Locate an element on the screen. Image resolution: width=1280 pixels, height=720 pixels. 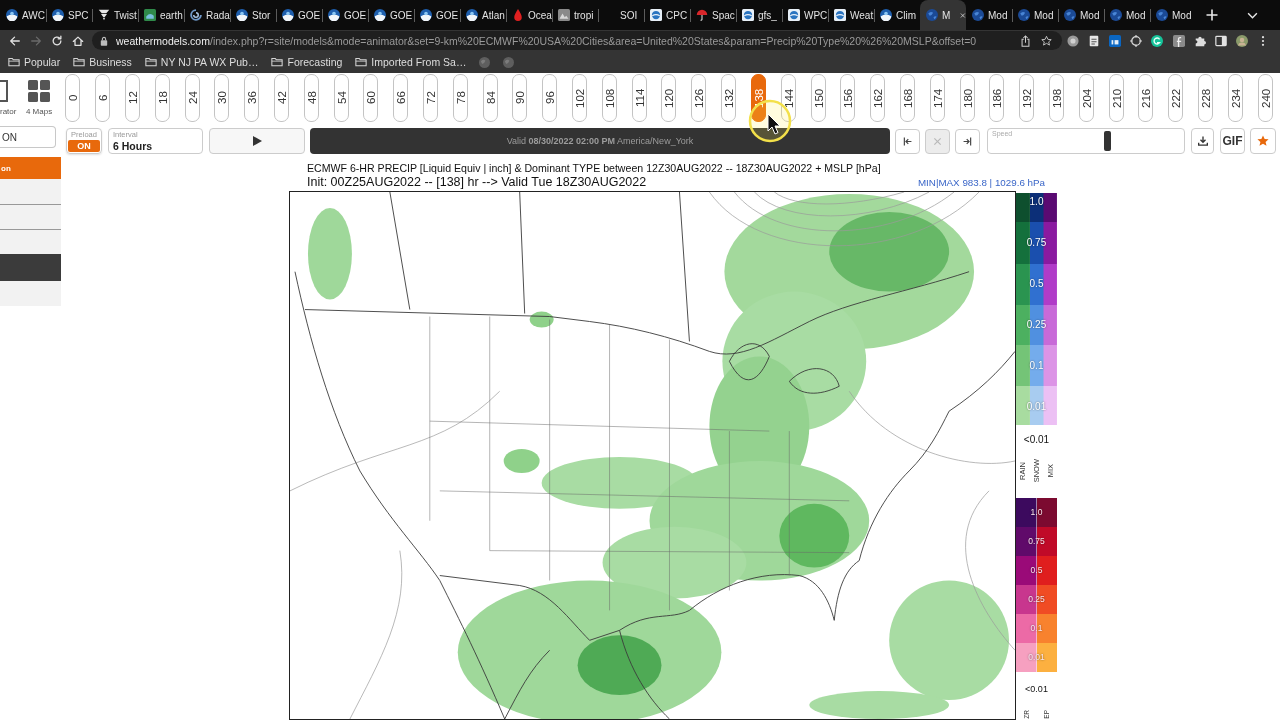
hour-button: 60 is located at coordinates (371, 98).